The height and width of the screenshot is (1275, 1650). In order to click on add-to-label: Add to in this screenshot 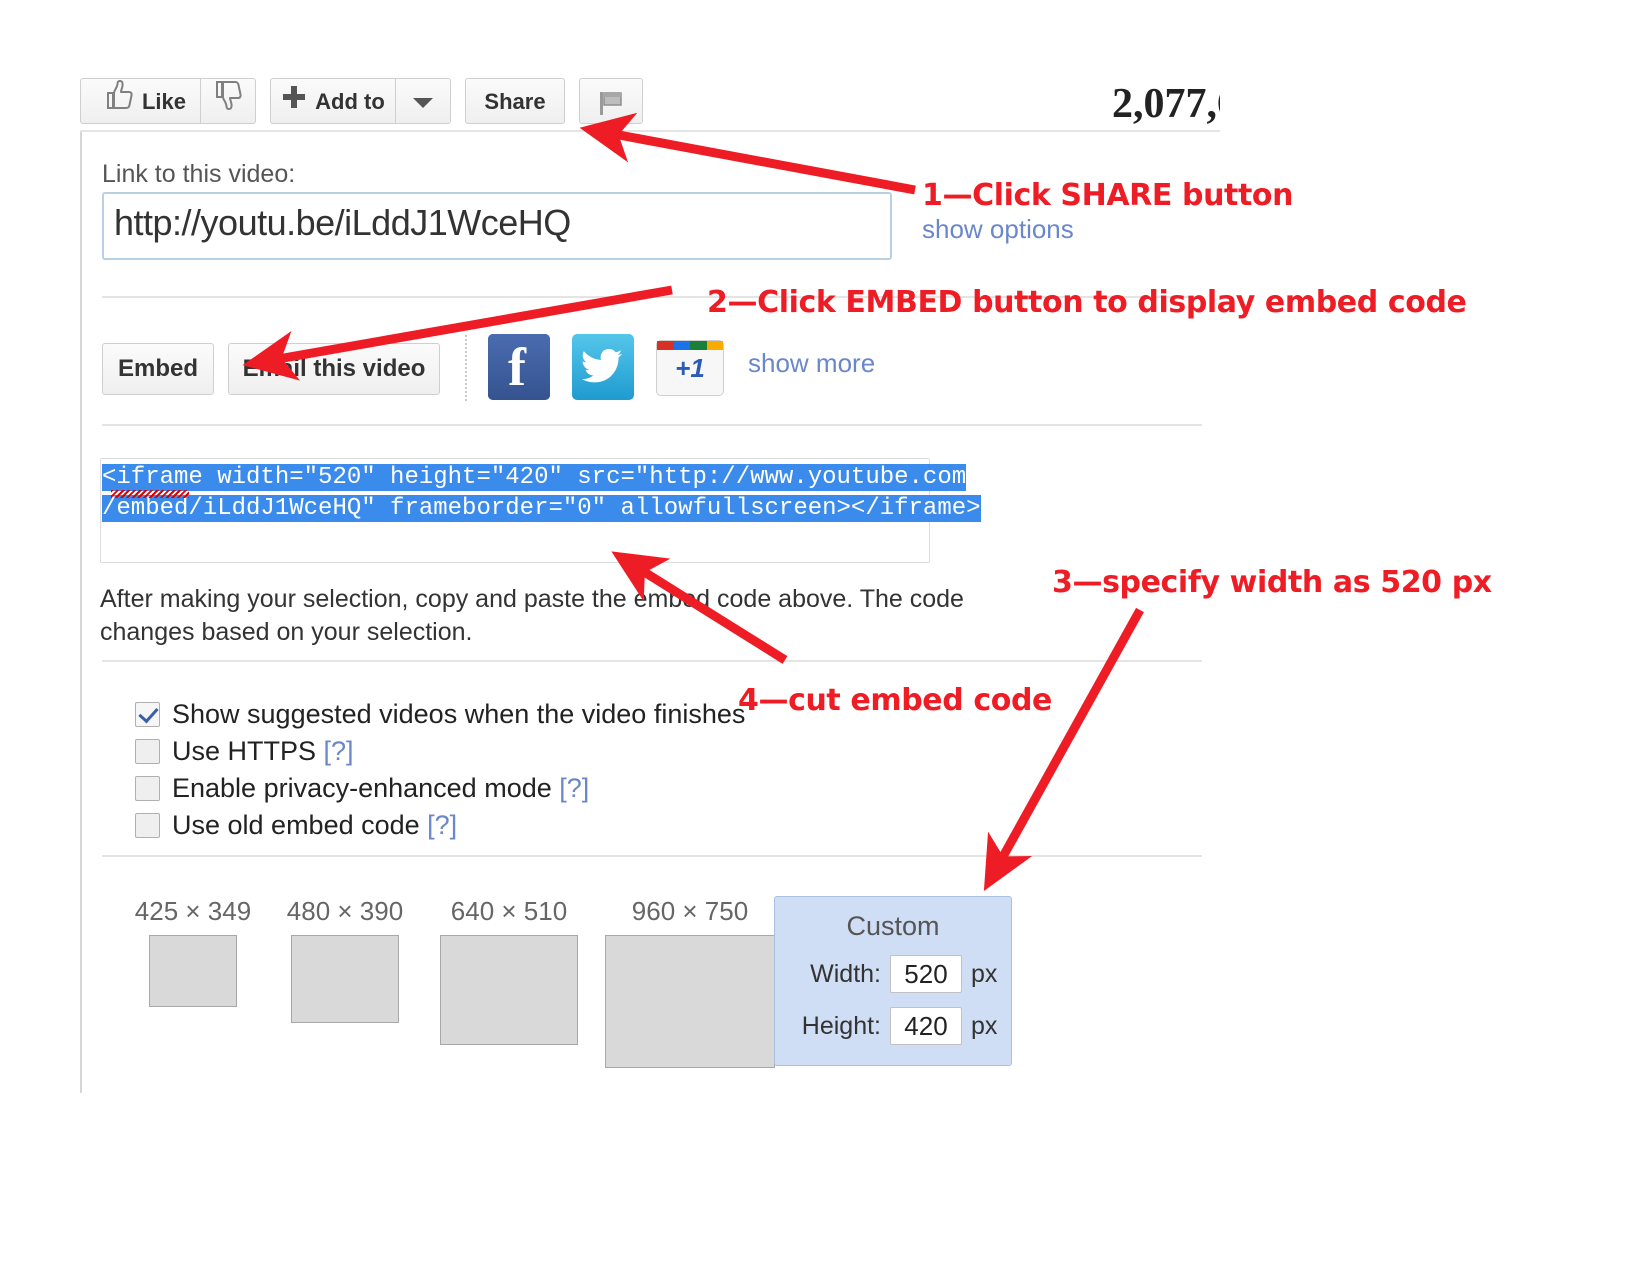, I will do `click(350, 101)`.